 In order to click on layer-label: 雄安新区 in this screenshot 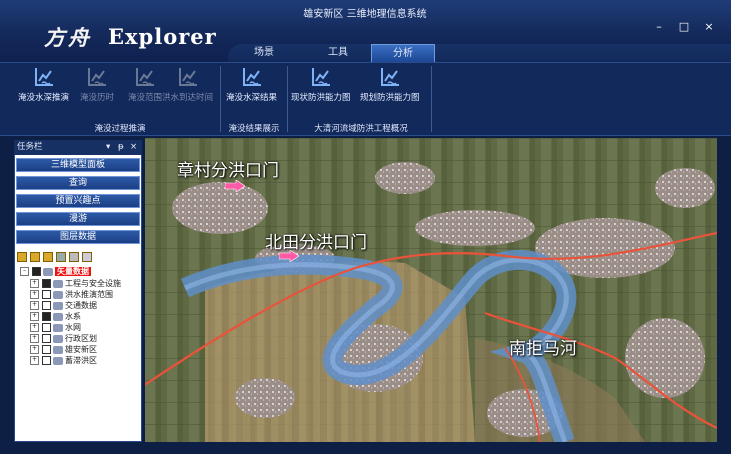, I will do `click(81, 349)`.